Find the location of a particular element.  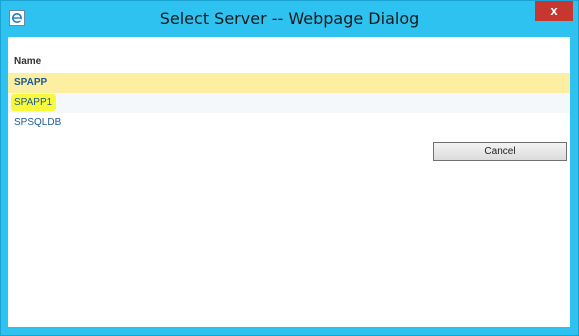

server-row-spapp1: SPAPP1 is located at coordinates (289, 103).